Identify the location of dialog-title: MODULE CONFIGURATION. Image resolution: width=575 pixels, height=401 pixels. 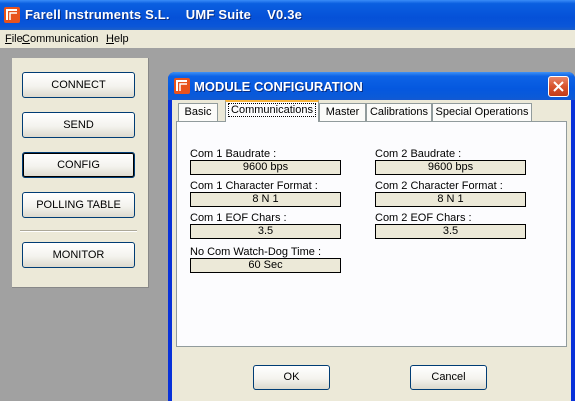
(278, 86).